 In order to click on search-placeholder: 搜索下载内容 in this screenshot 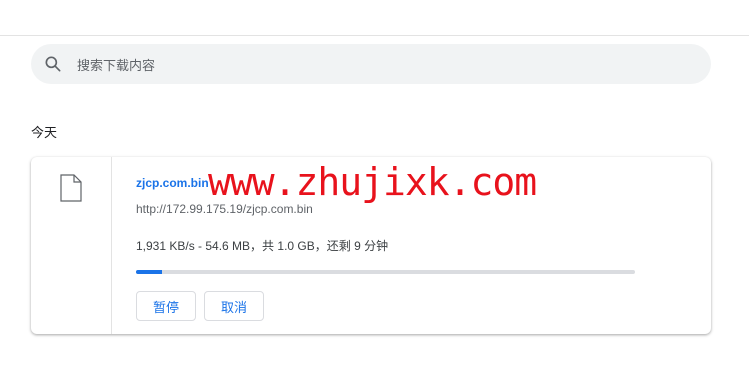, I will do `click(116, 65)`.